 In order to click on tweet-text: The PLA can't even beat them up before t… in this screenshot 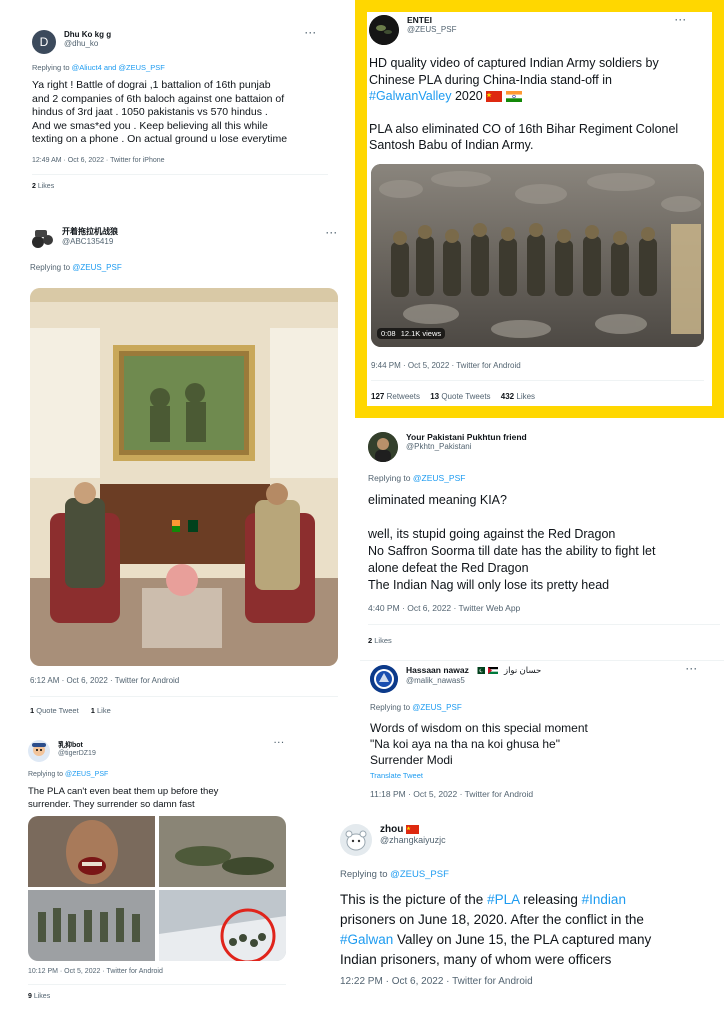, I will do `click(159, 798)`.